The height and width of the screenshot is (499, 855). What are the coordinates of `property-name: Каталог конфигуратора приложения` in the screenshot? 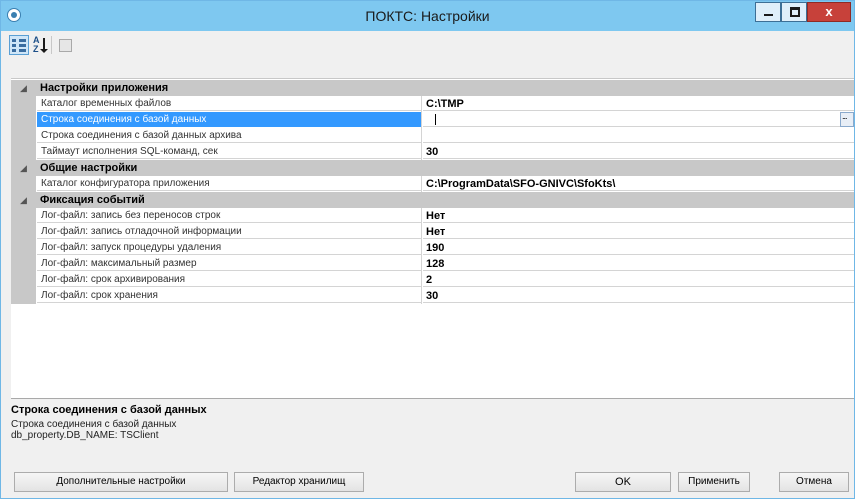 It's located at (229, 183).